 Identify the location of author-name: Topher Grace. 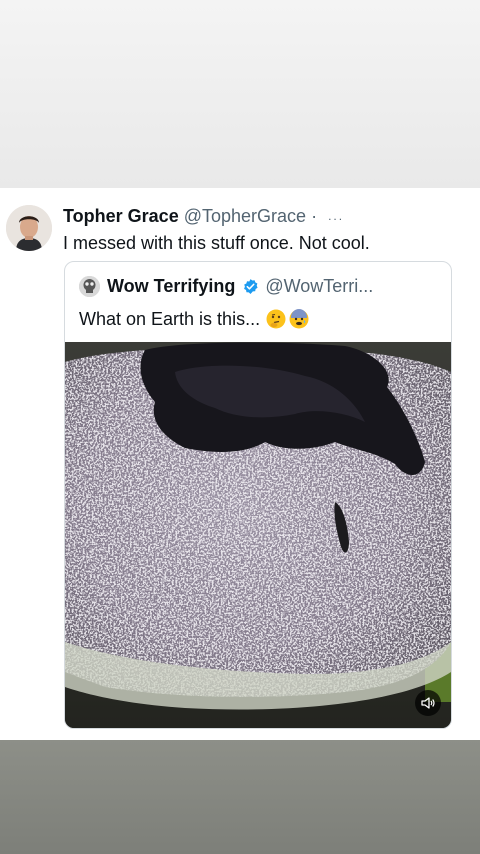
(121, 216).